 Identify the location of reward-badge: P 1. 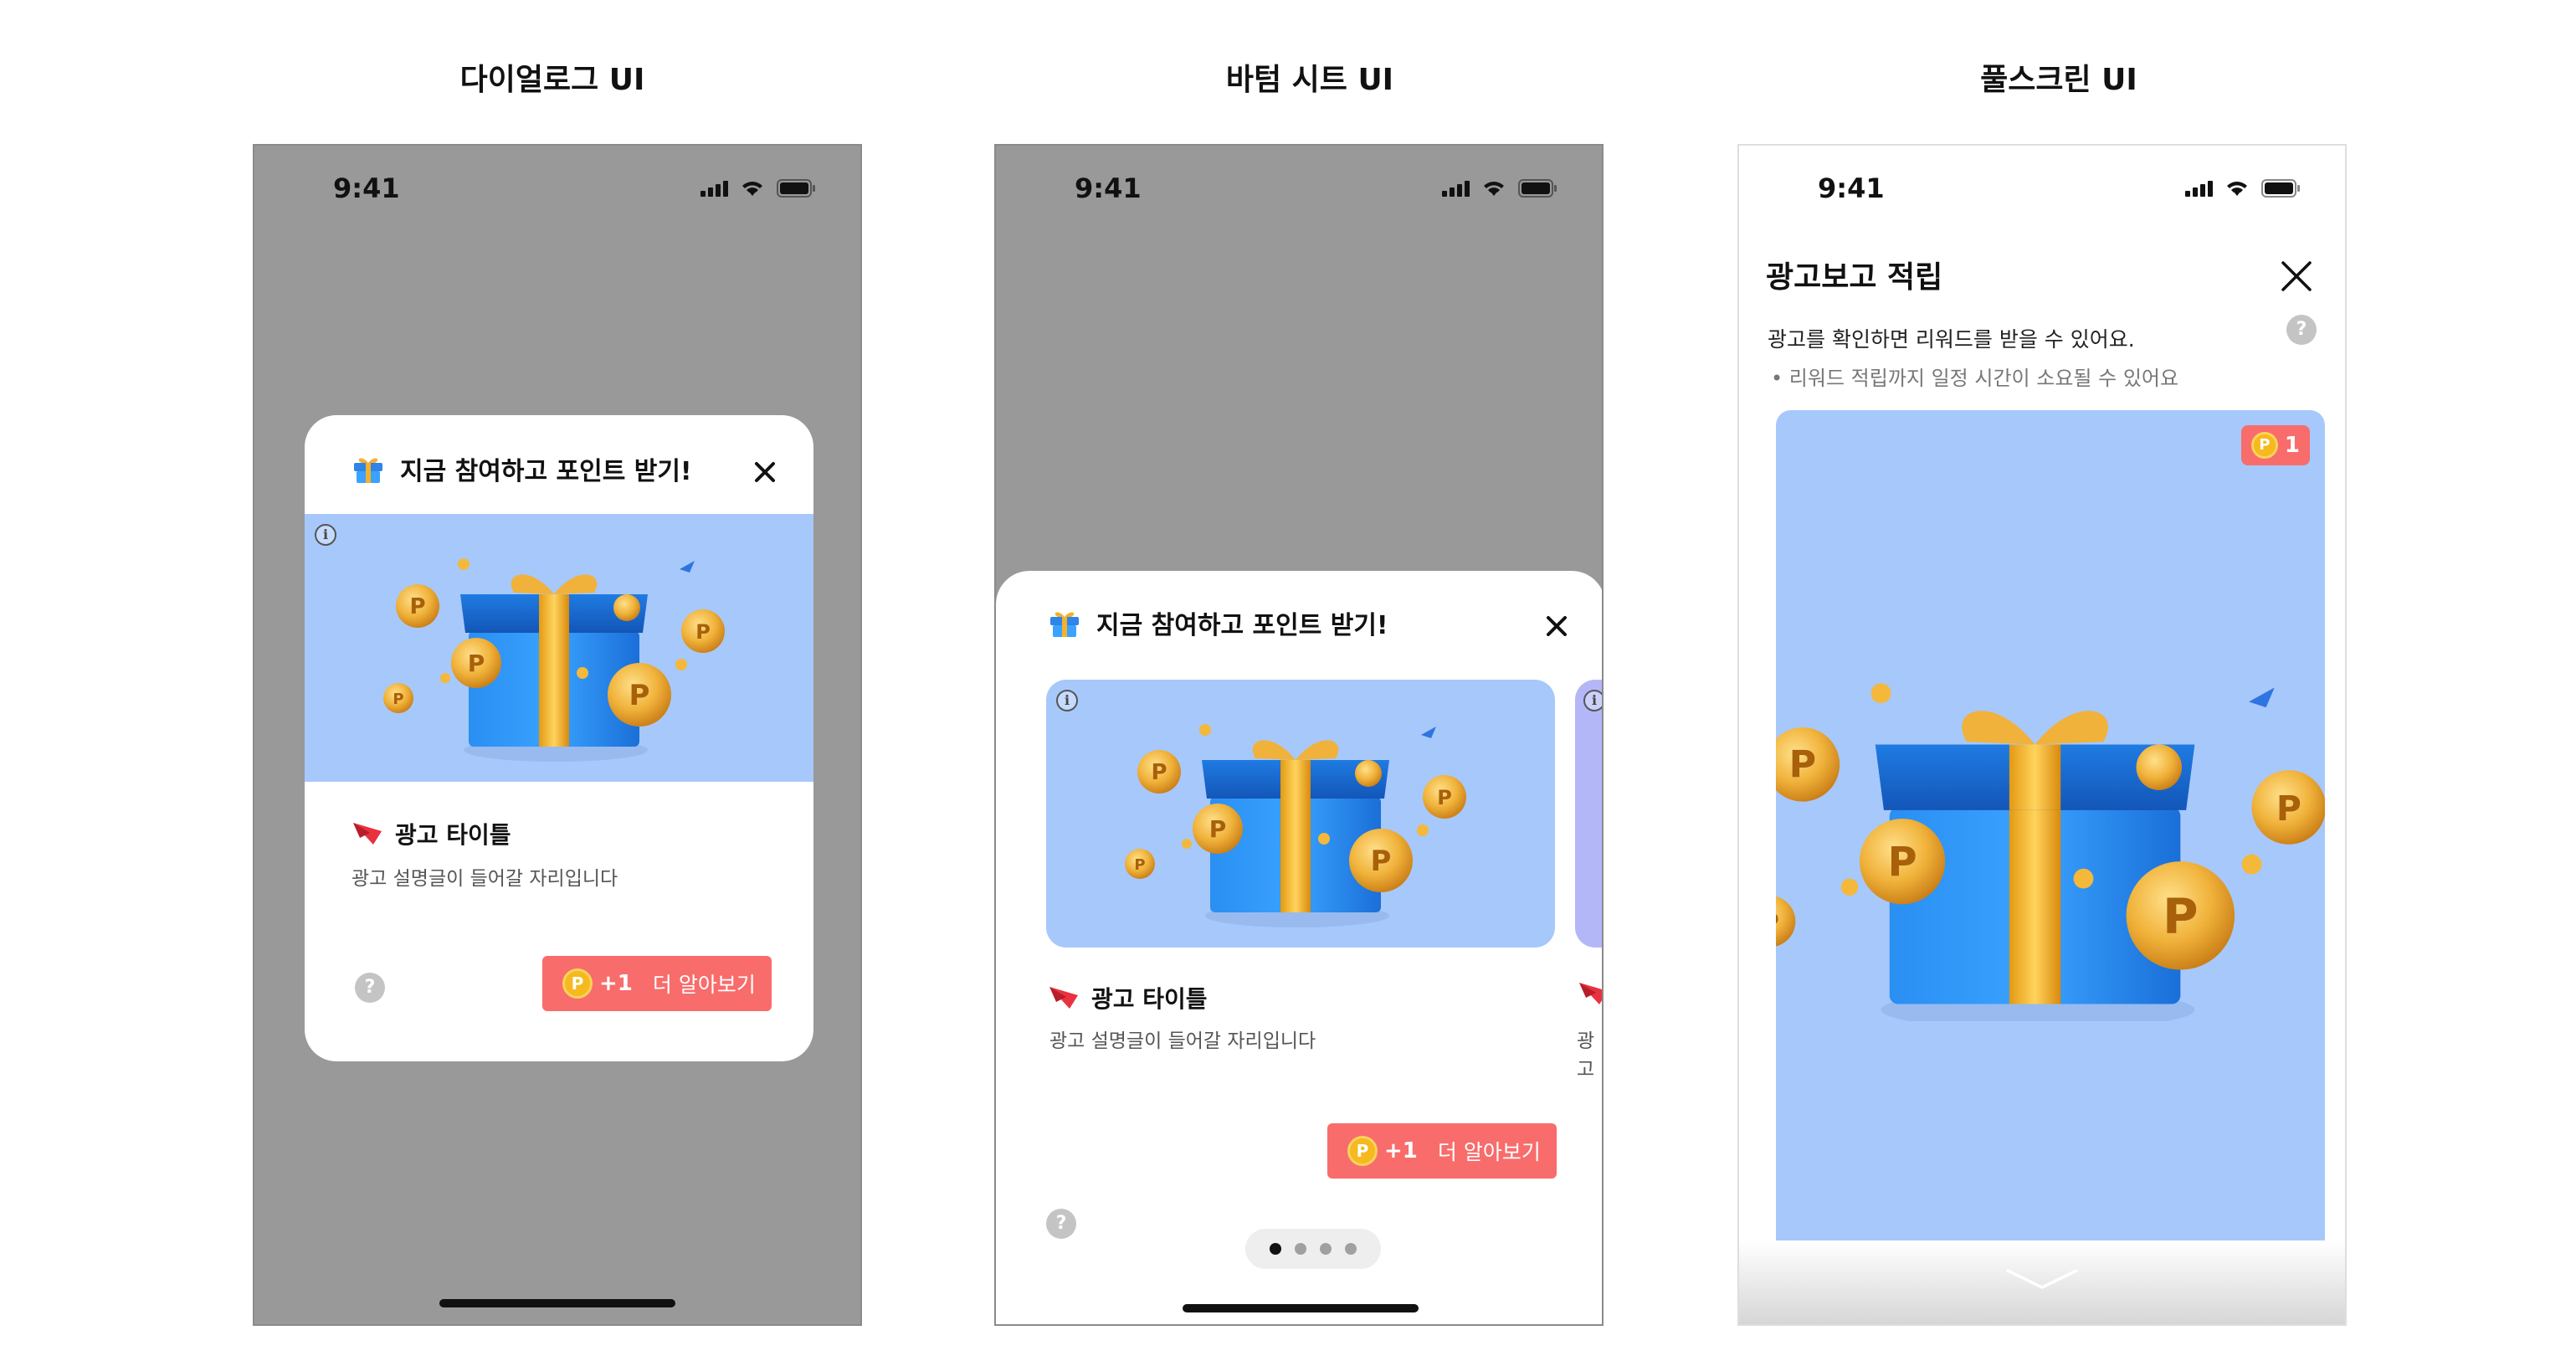
(2275, 445).